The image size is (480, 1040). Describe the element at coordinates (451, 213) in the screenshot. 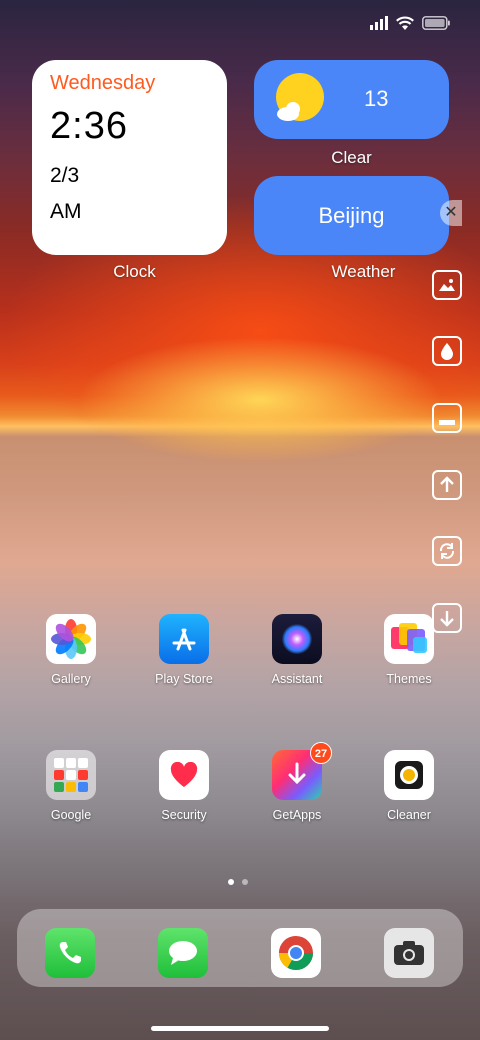

I see `close-icon: ✕` at that location.